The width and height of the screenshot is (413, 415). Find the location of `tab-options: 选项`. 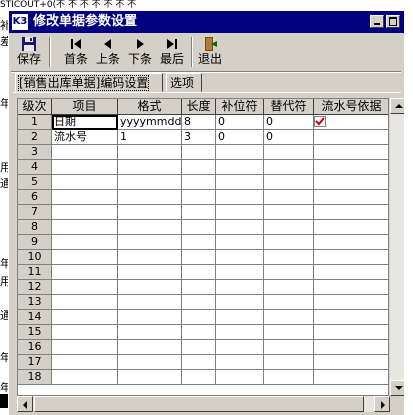

tab-options: 选项 is located at coordinates (184, 82).